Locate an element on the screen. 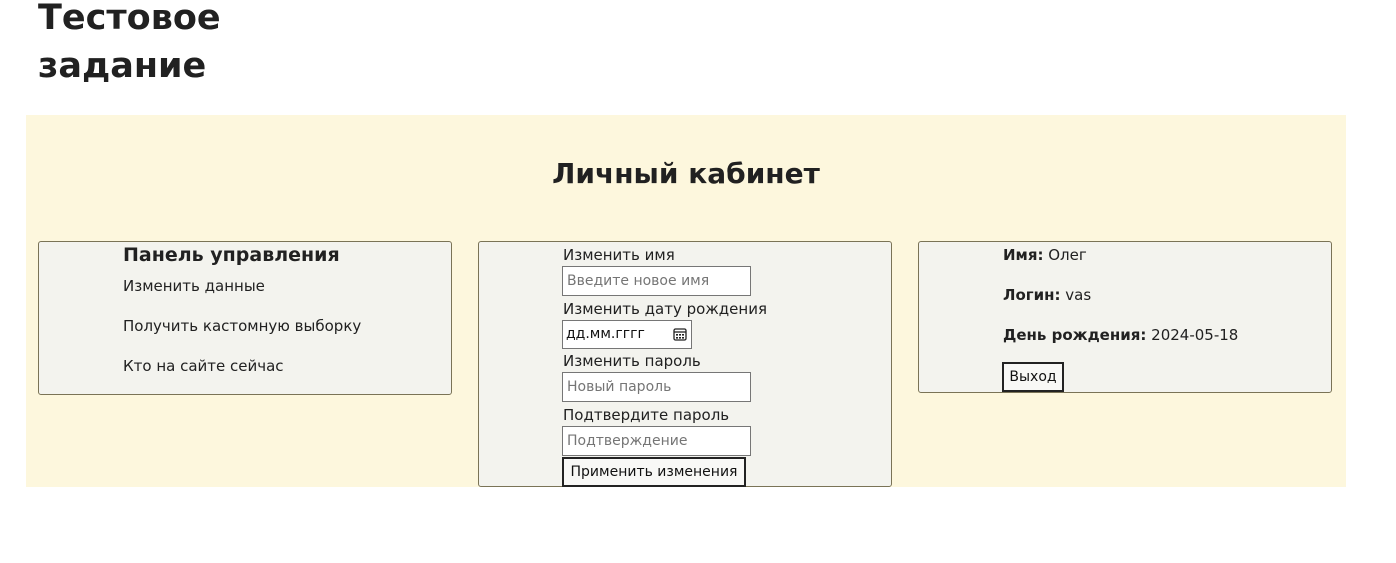  logout-button: Выход is located at coordinates (1033, 377).